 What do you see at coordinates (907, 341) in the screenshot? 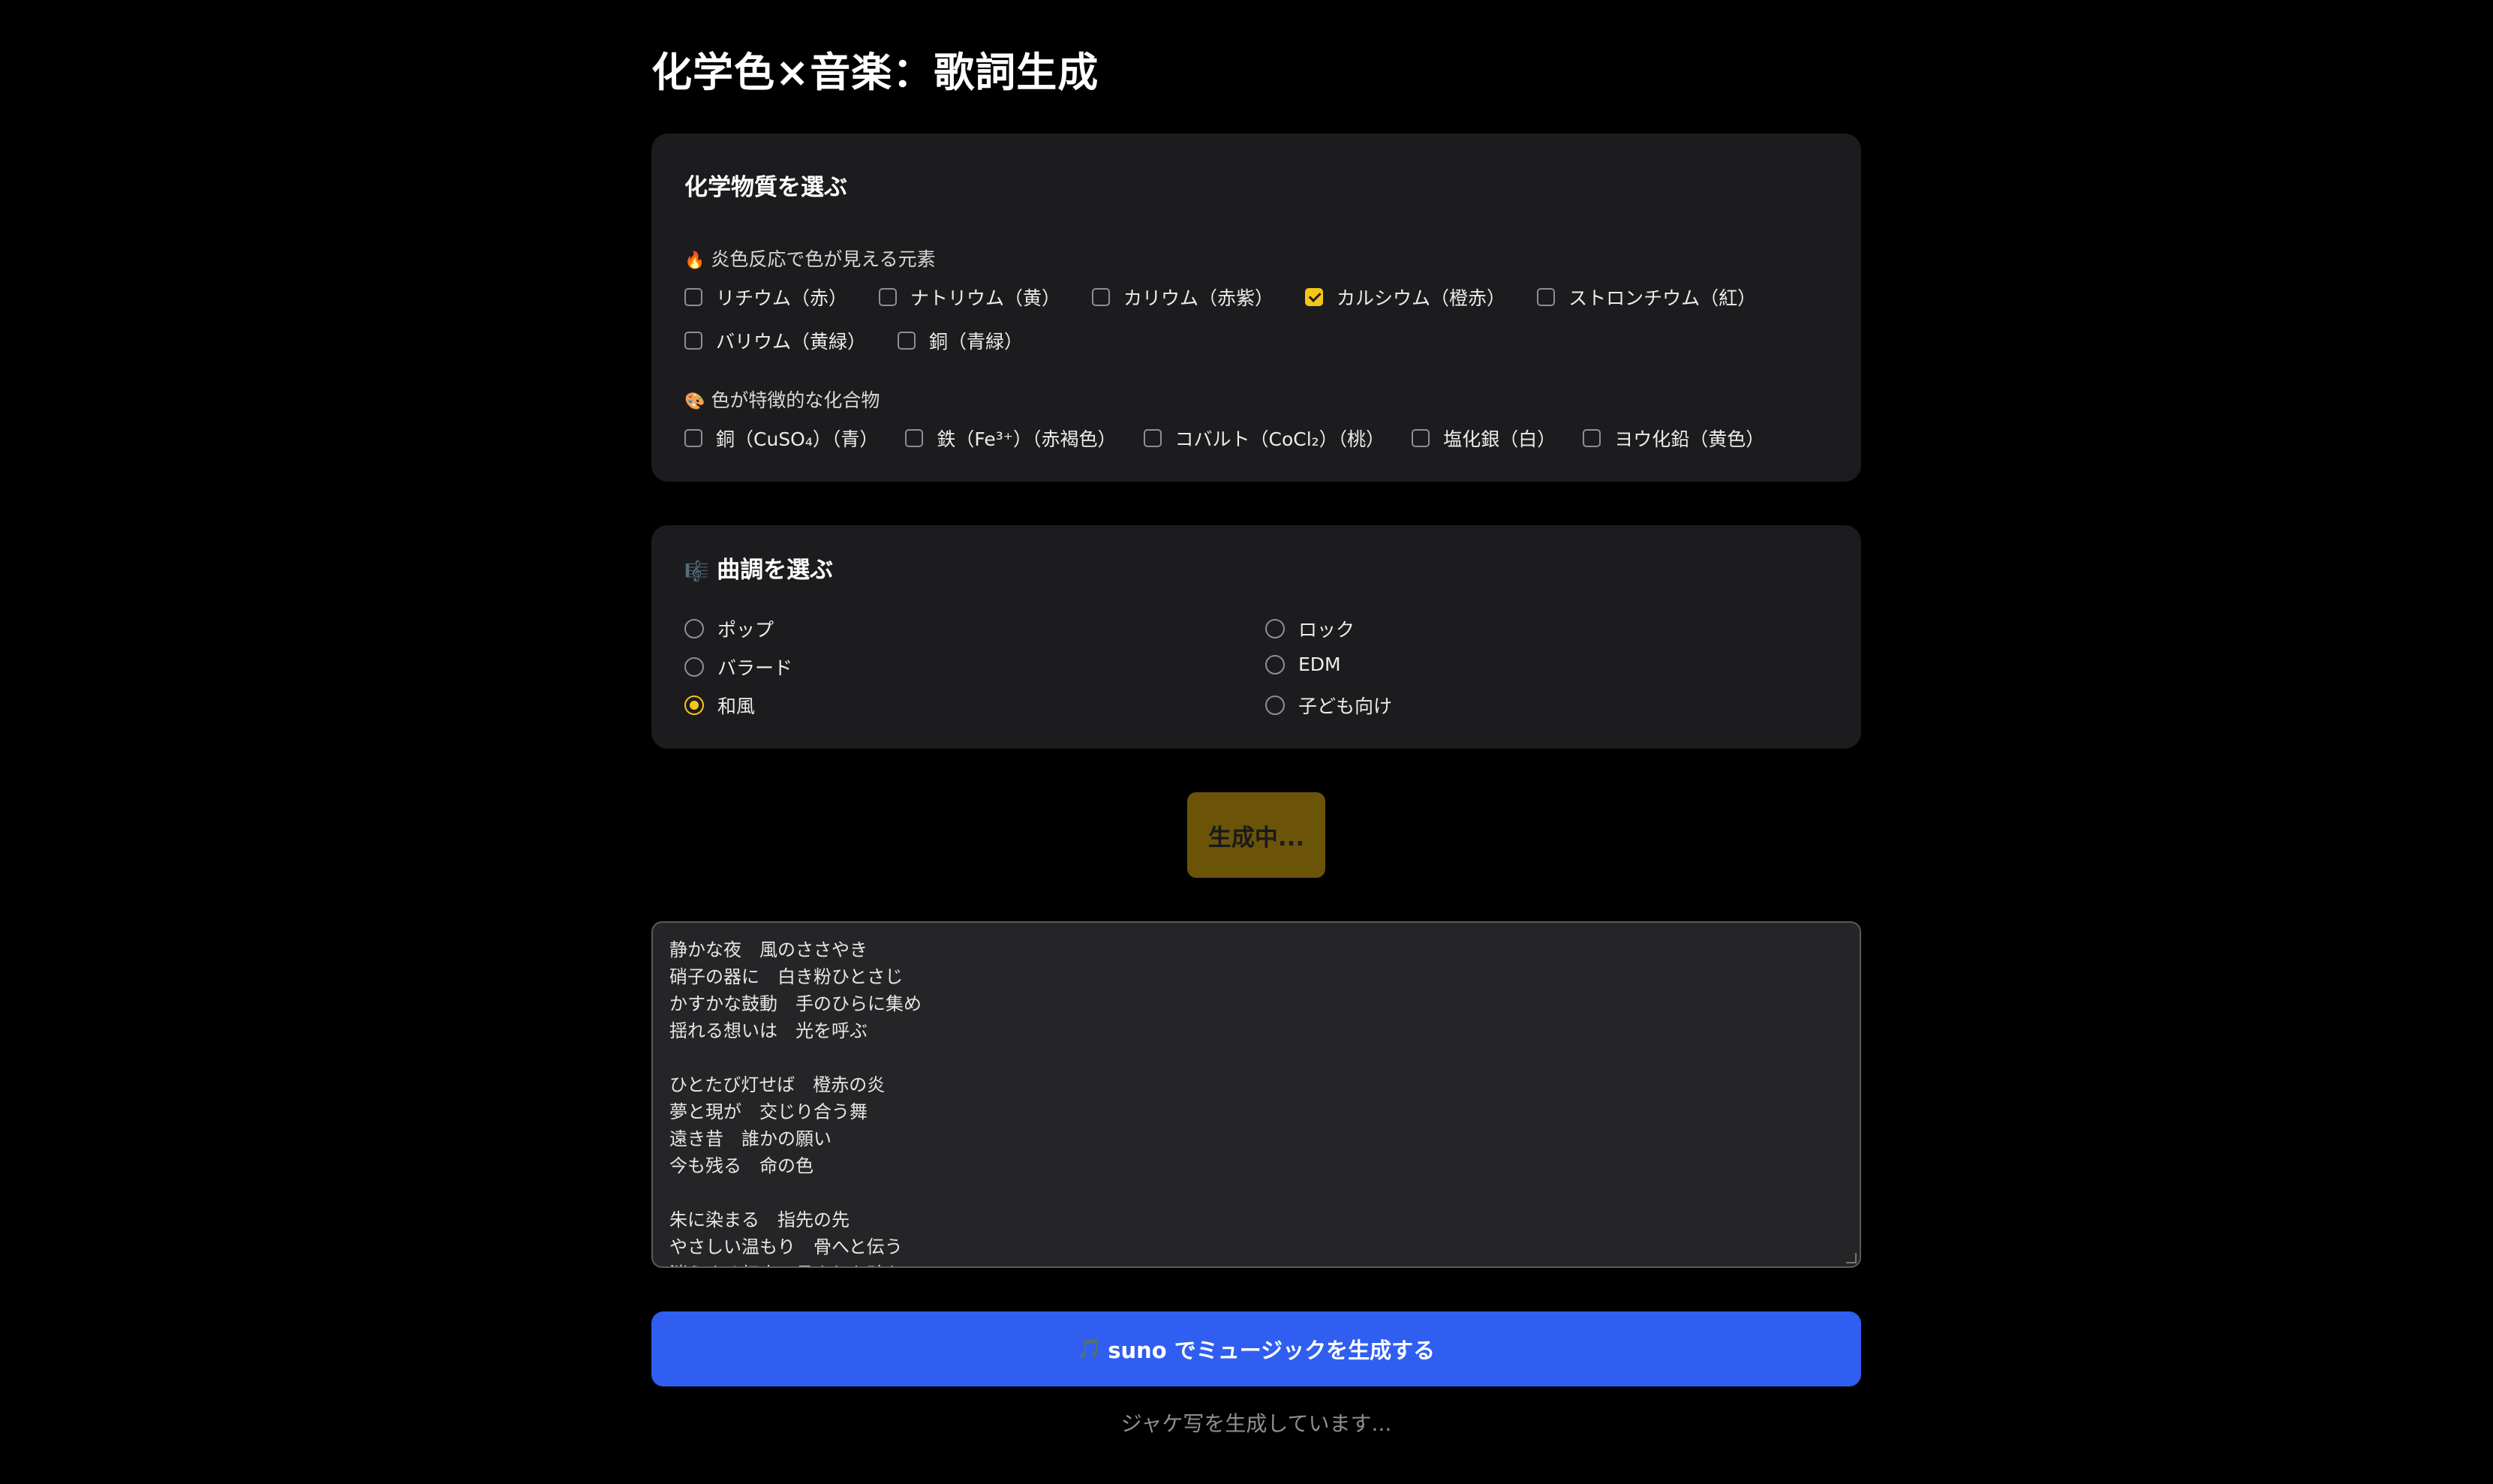
I see `copper-flame-checkbox` at bounding box center [907, 341].